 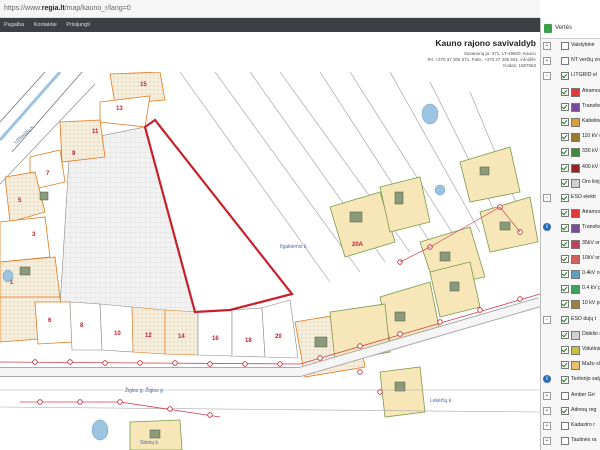 What do you see at coordinates (23, 8) in the screenshot?
I see `url-prefix: https://www.` at bounding box center [23, 8].